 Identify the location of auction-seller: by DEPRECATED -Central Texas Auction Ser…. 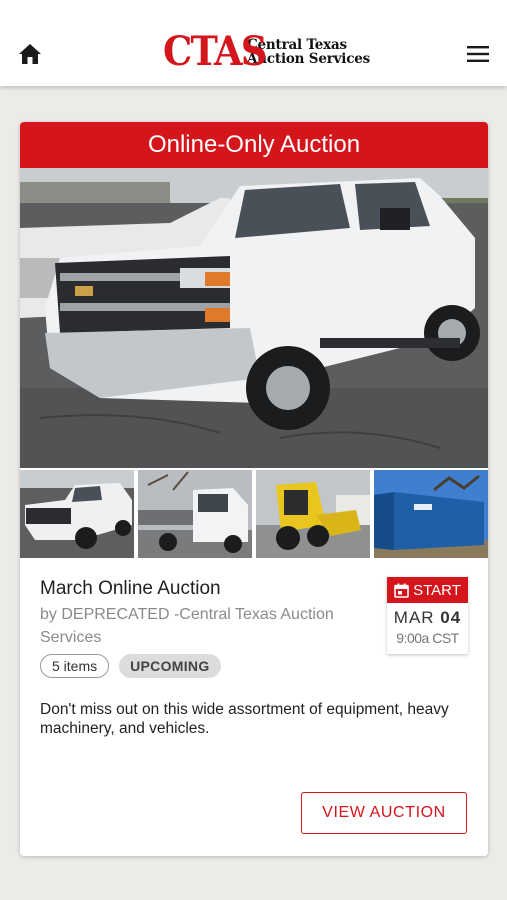
(187, 626).